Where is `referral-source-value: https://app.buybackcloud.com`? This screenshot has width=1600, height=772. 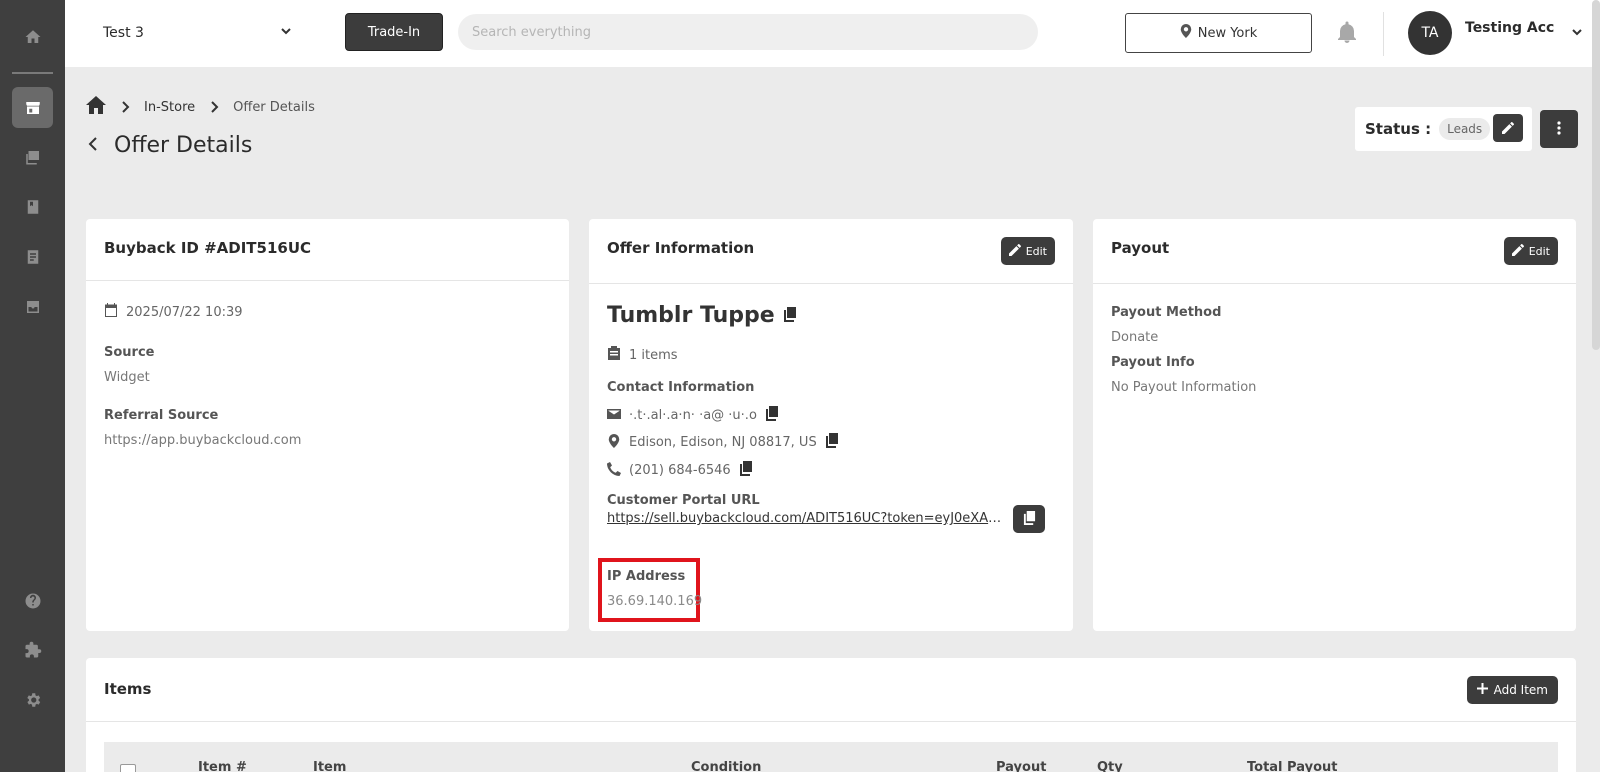
referral-source-value: https://app.buybackcloud.com is located at coordinates (203, 440).